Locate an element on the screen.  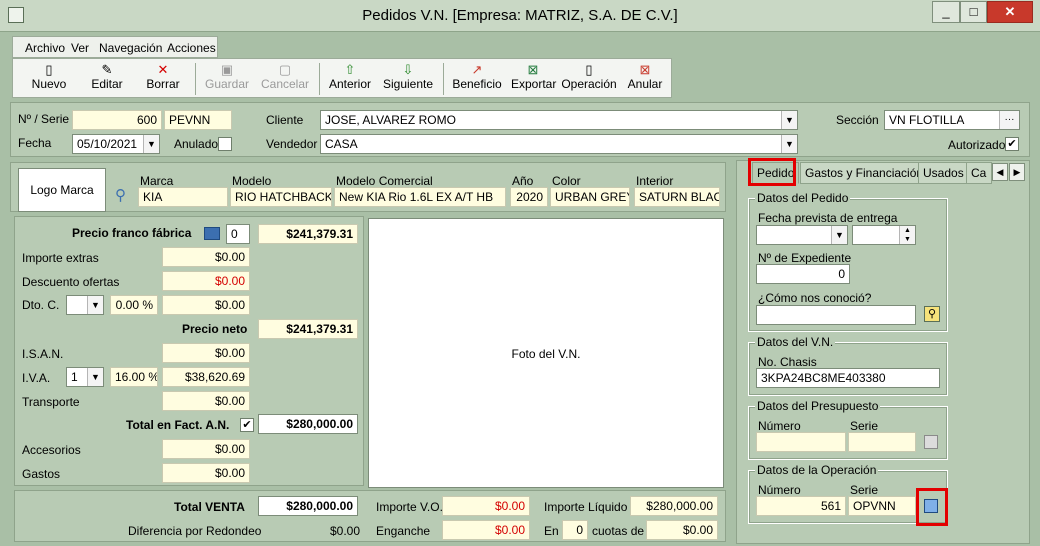
anulado-checkbox is located at coordinates (225, 144).